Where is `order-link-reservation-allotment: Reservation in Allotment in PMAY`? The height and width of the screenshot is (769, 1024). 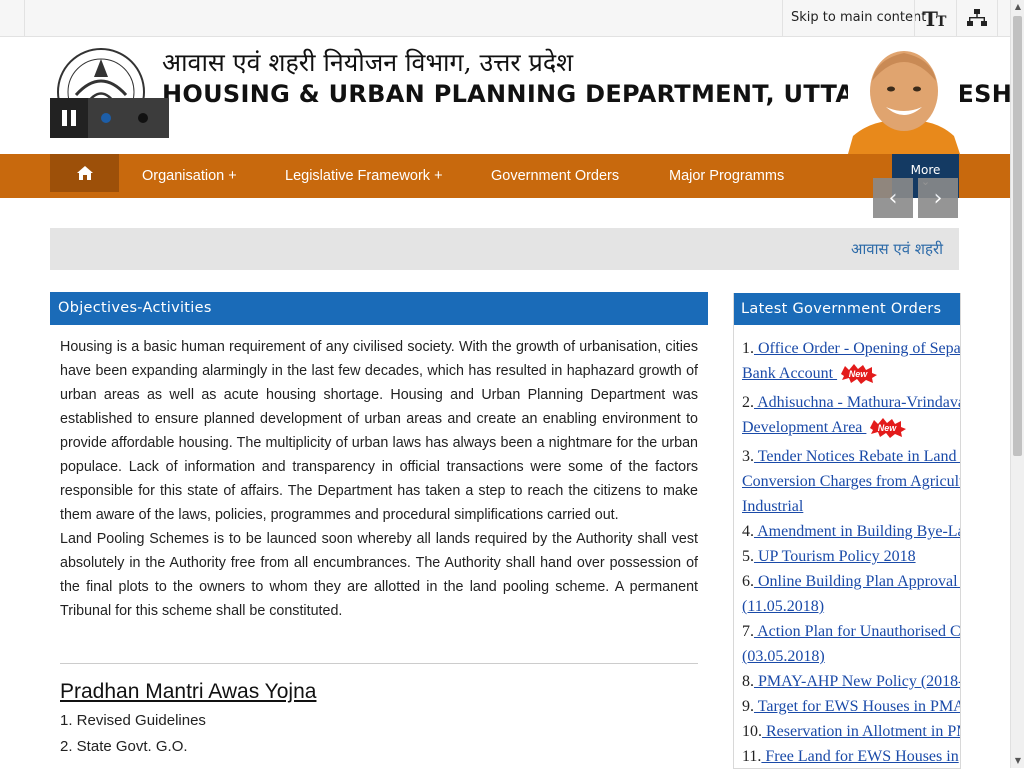
order-link-reservation-allotment: Reservation in Allotment in PMAY is located at coordinates (861, 731).